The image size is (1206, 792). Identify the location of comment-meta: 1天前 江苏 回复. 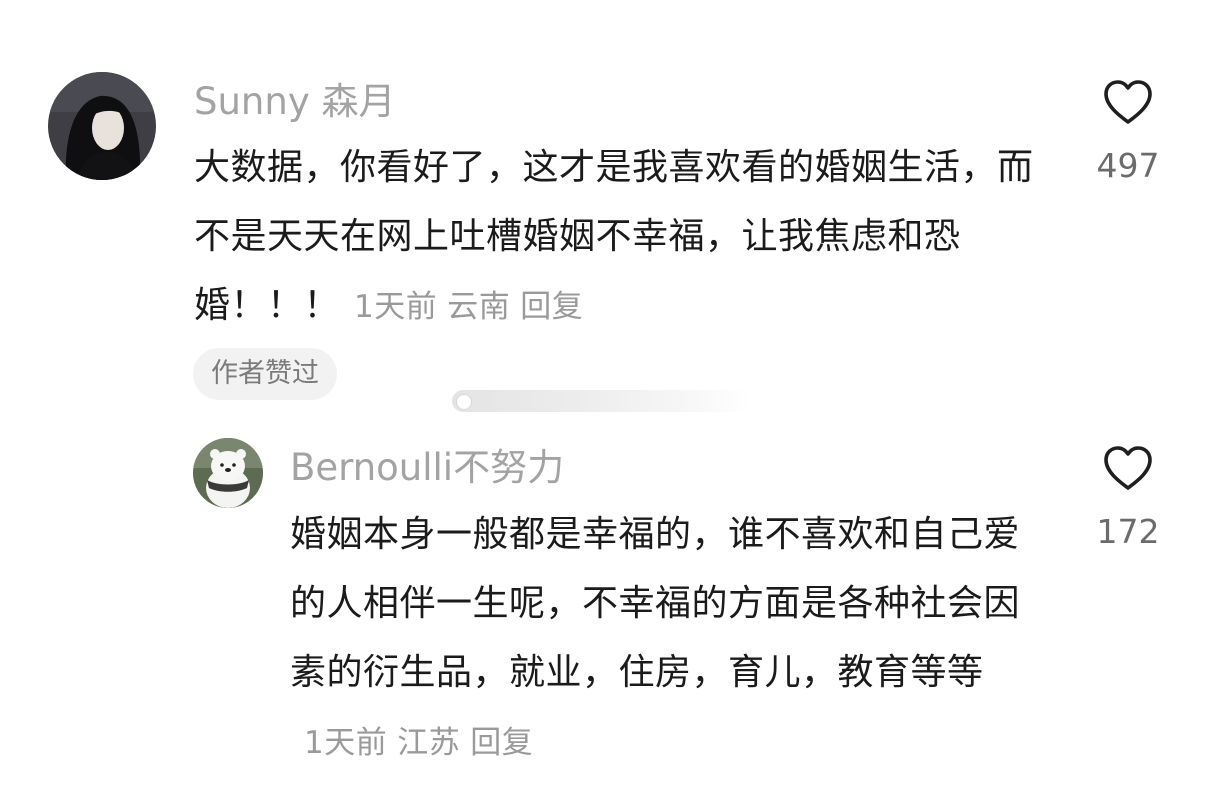
(423, 743).